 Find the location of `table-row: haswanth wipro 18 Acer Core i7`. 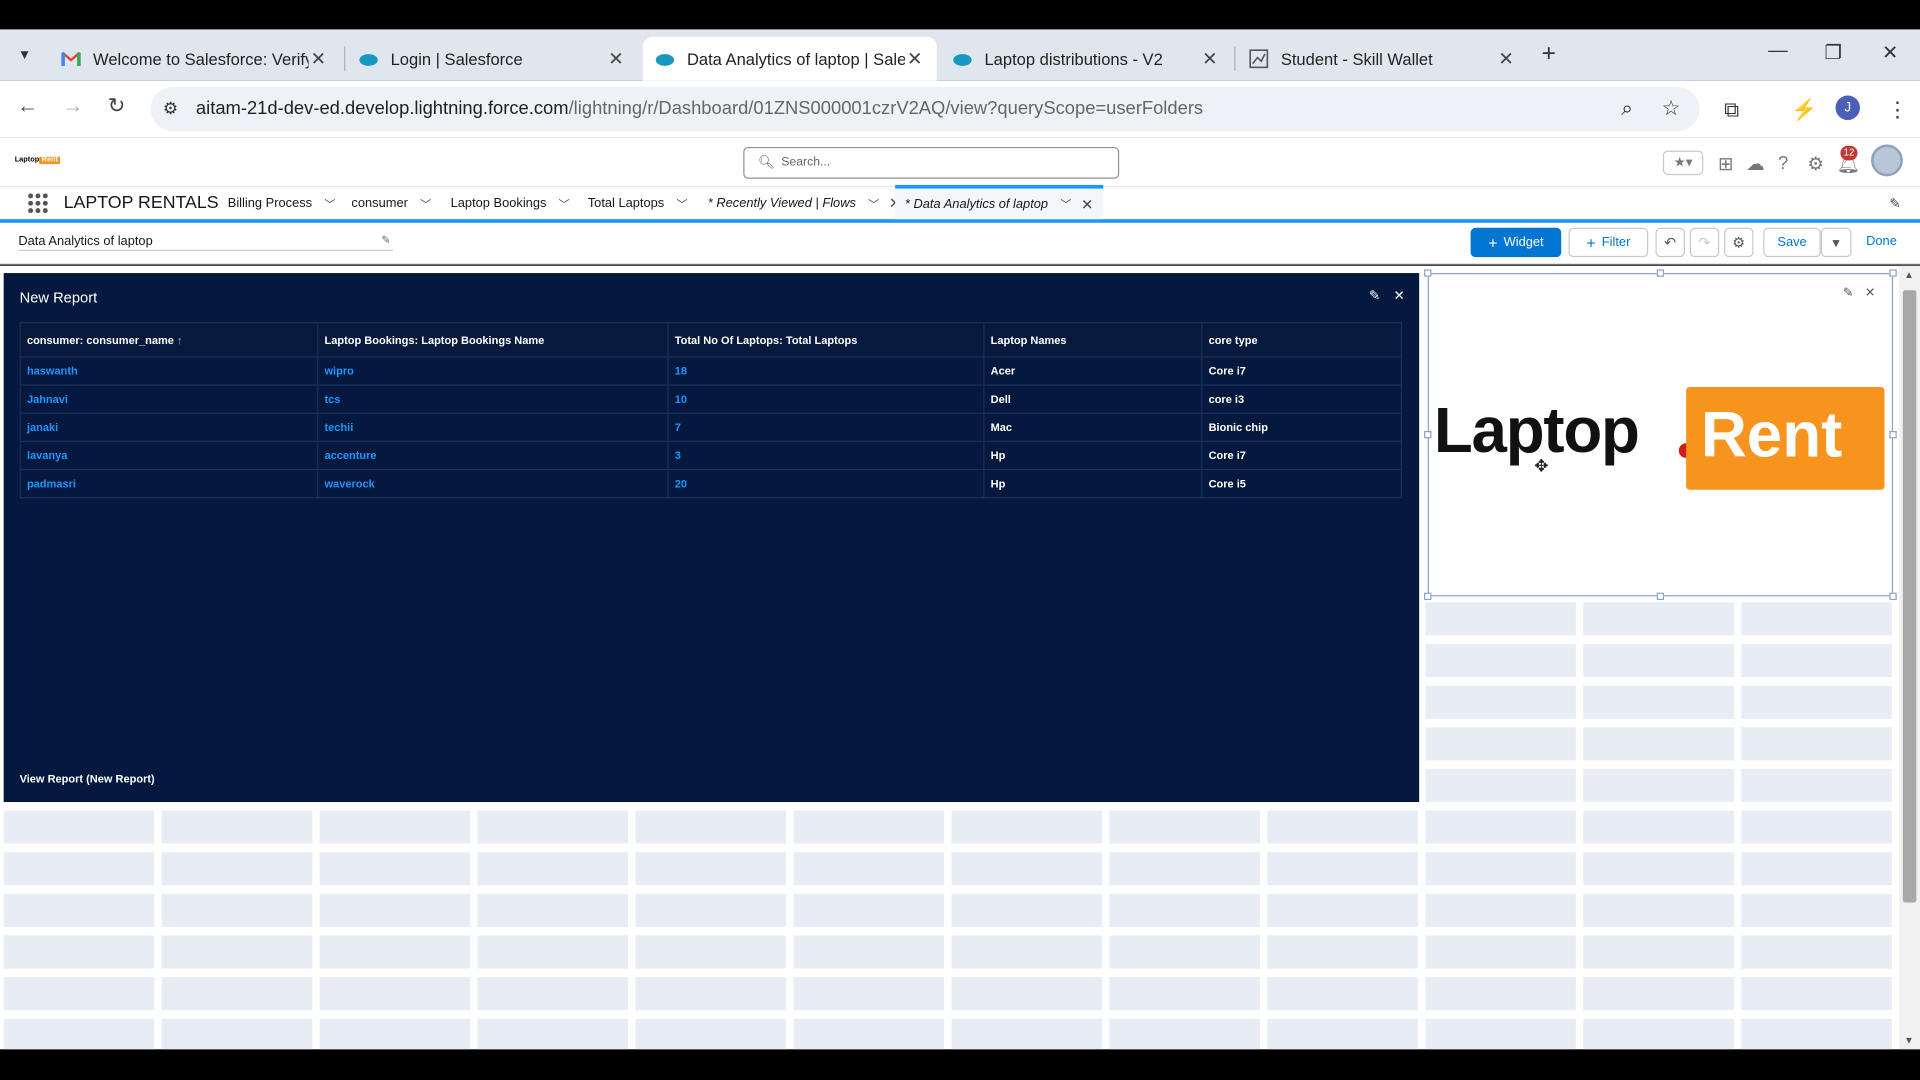

table-row: haswanth wipro 18 Acer Core i7 is located at coordinates (711, 371).